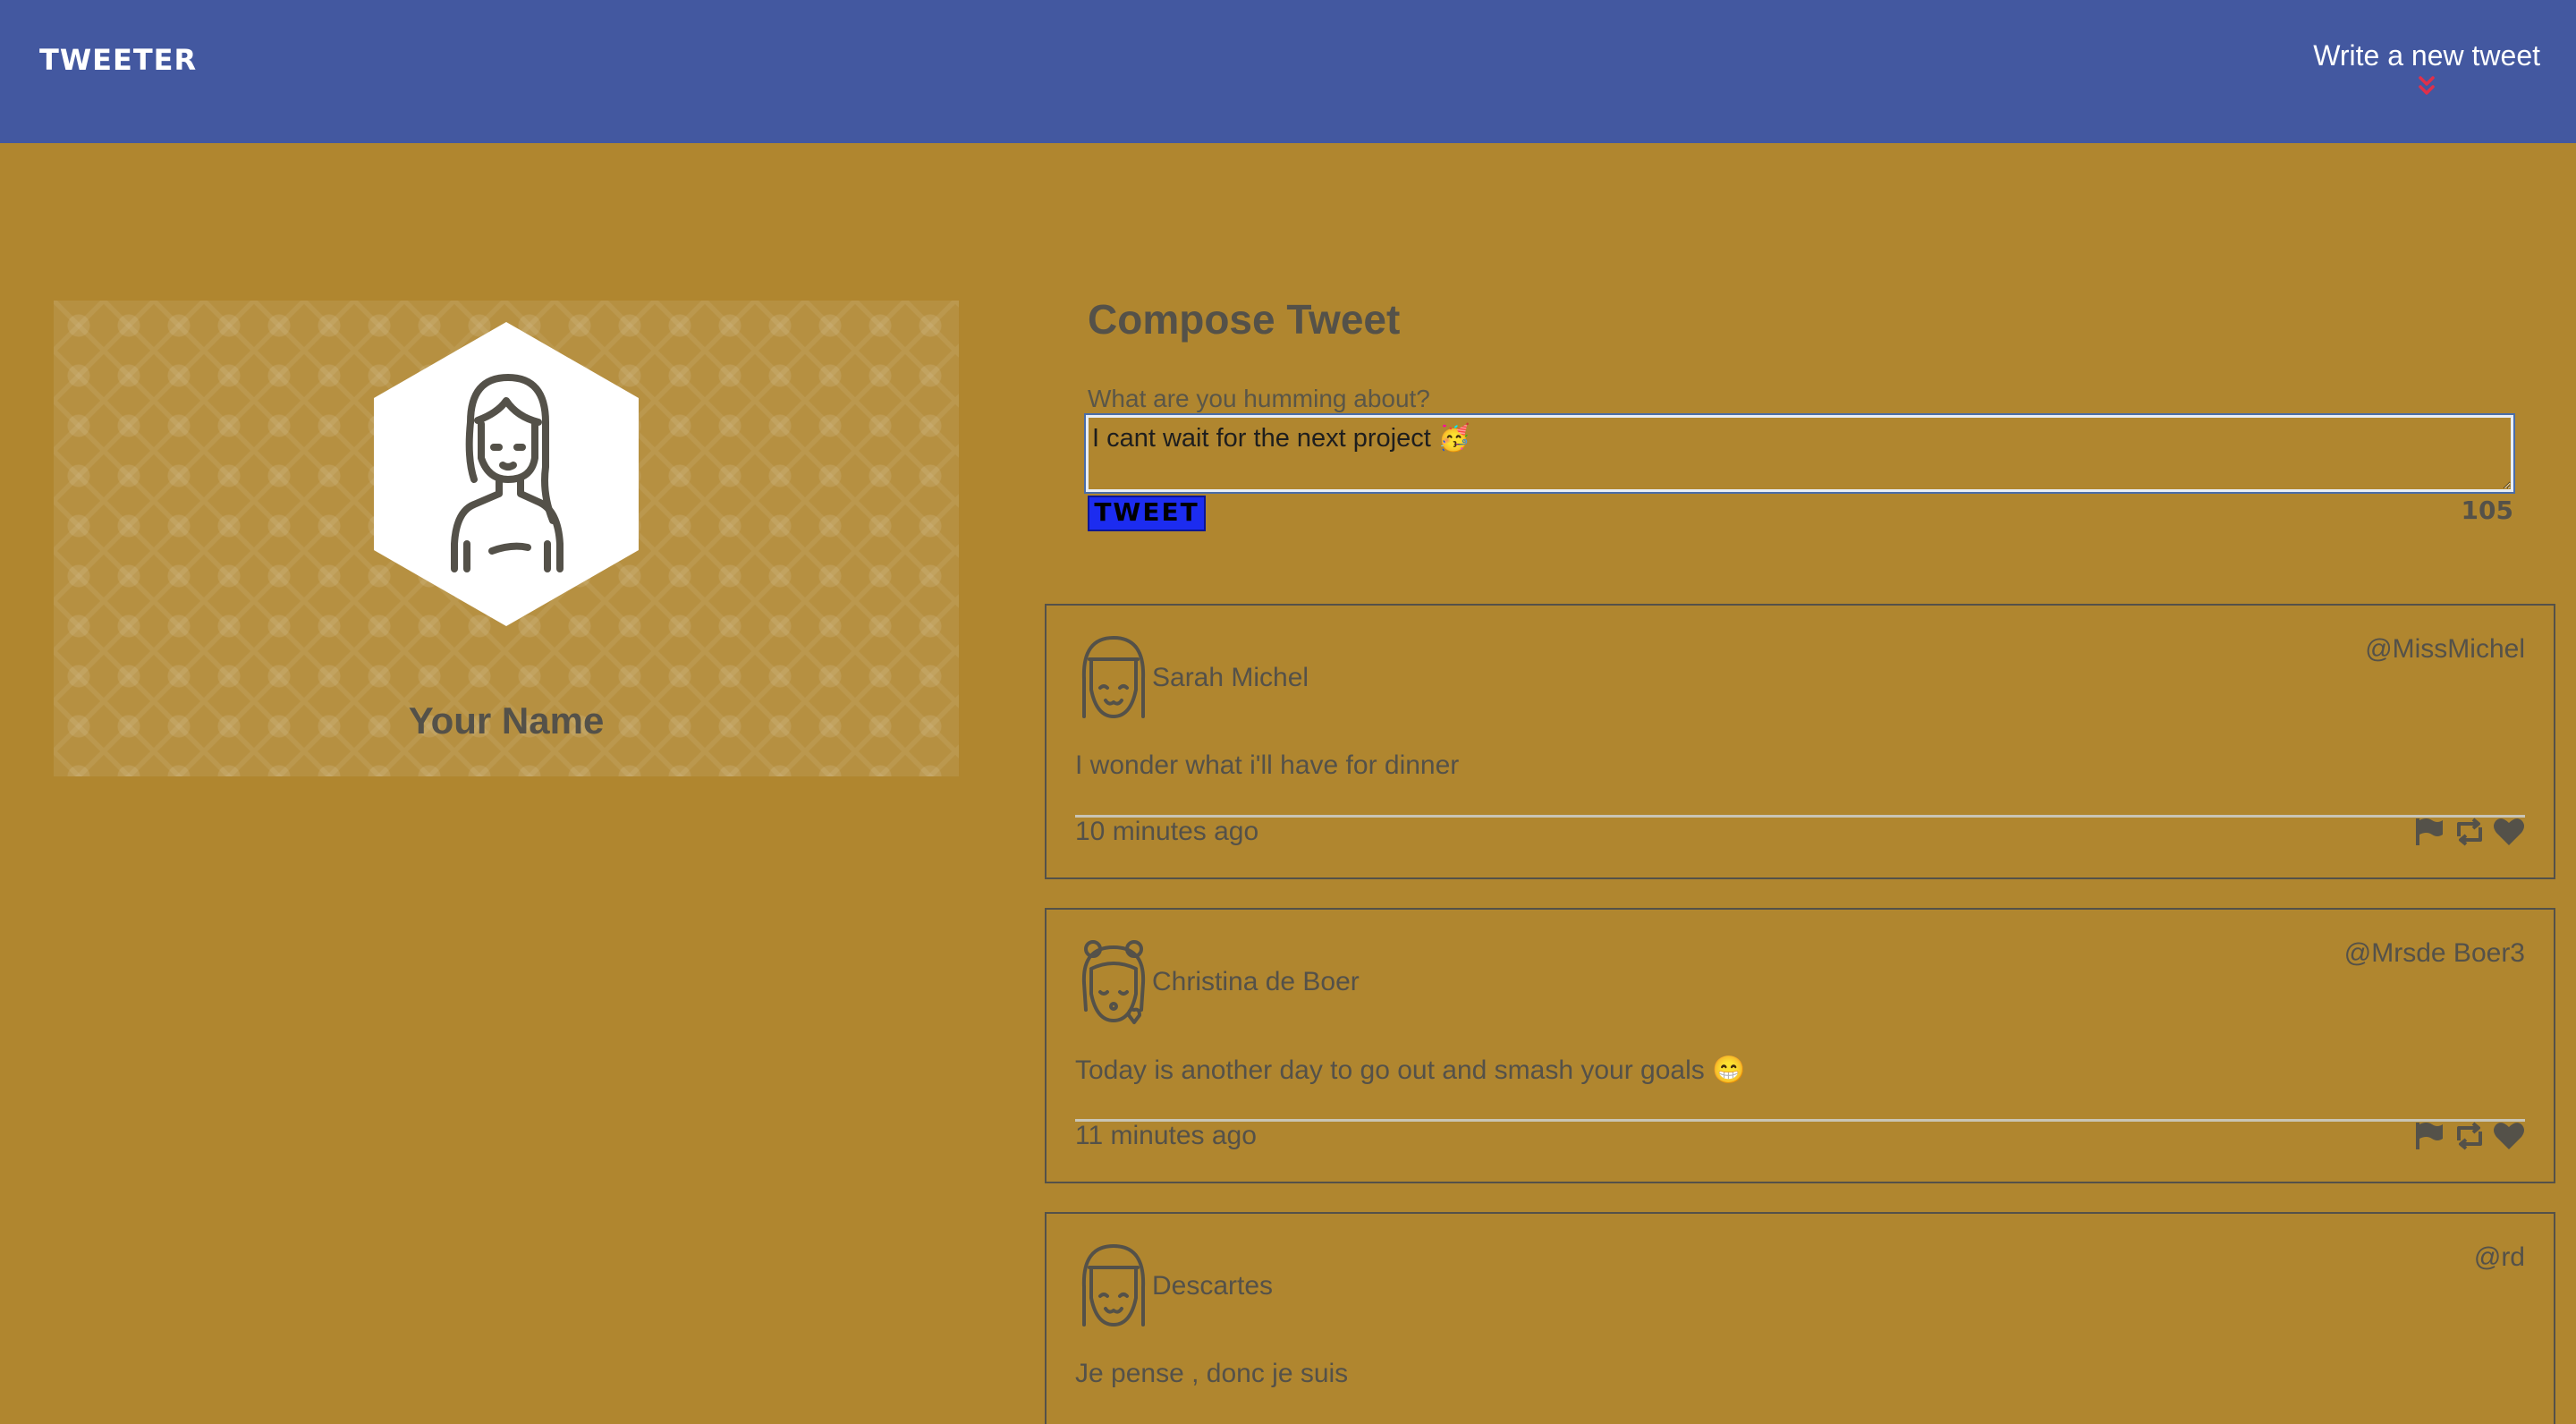  What do you see at coordinates (506, 720) in the screenshot?
I see `profile-name: Your Name` at bounding box center [506, 720].